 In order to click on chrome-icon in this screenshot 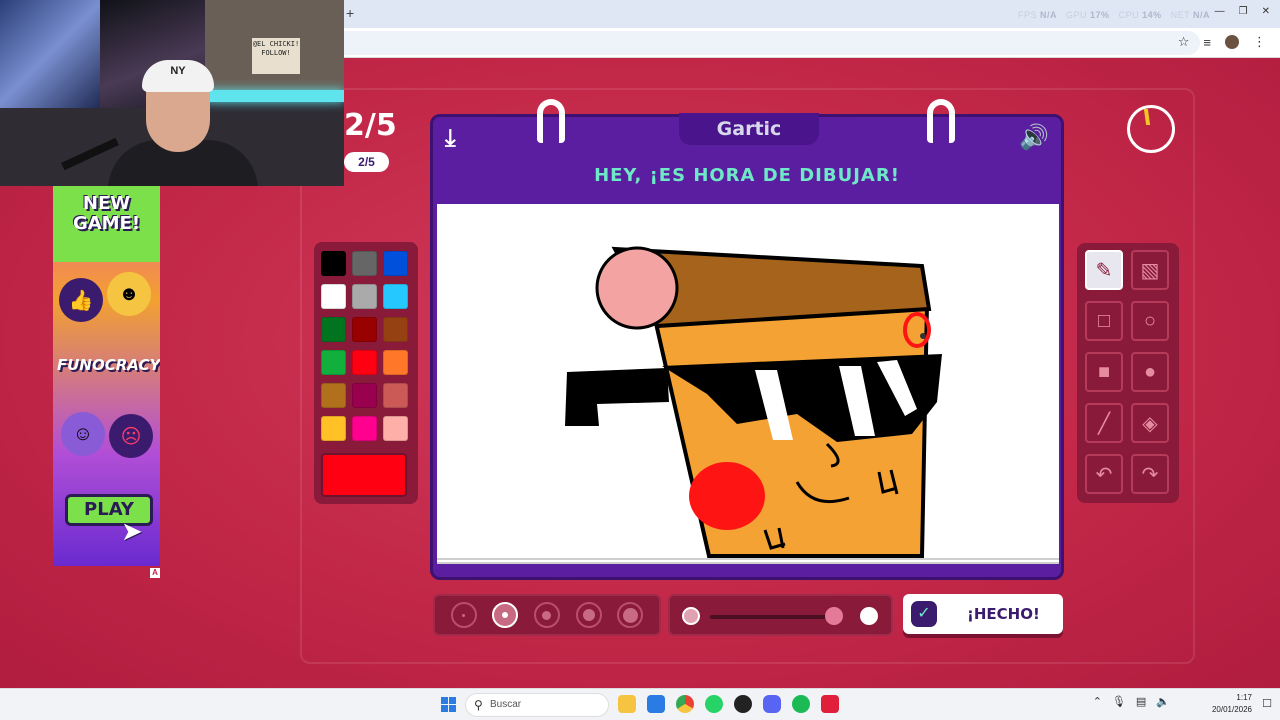, I will do `click(685, 704)`.